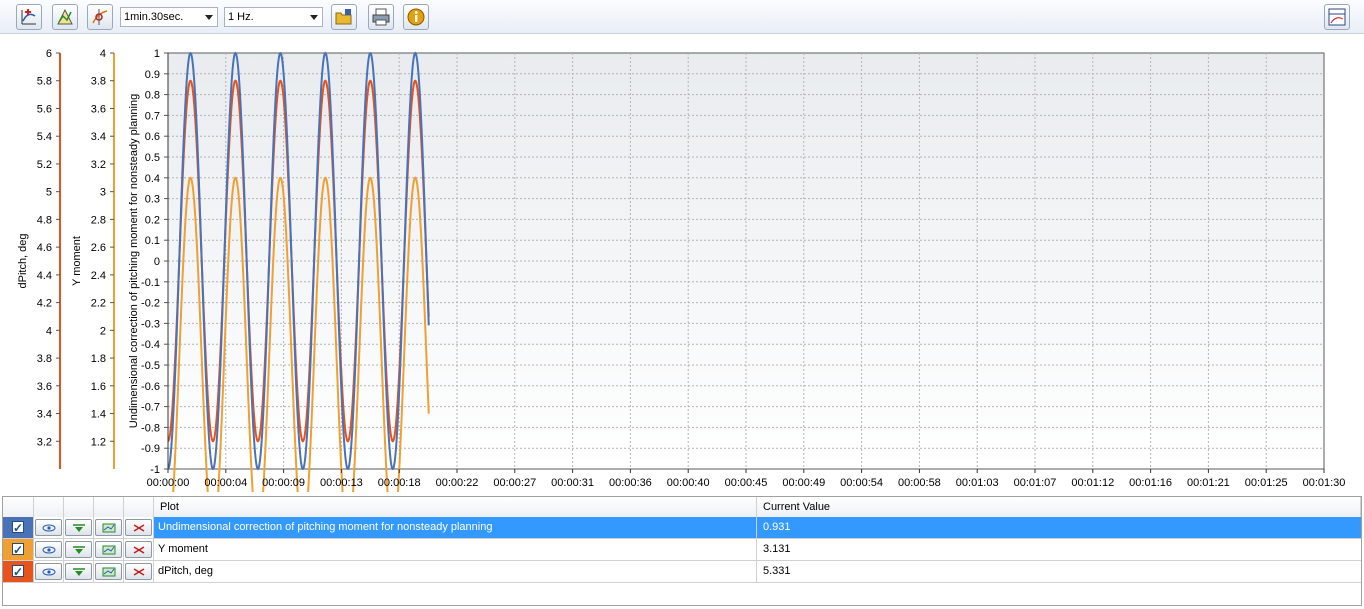 The height and width of the screenshot is (609, 1364). I want to click on print-icon, so click(381, 17).